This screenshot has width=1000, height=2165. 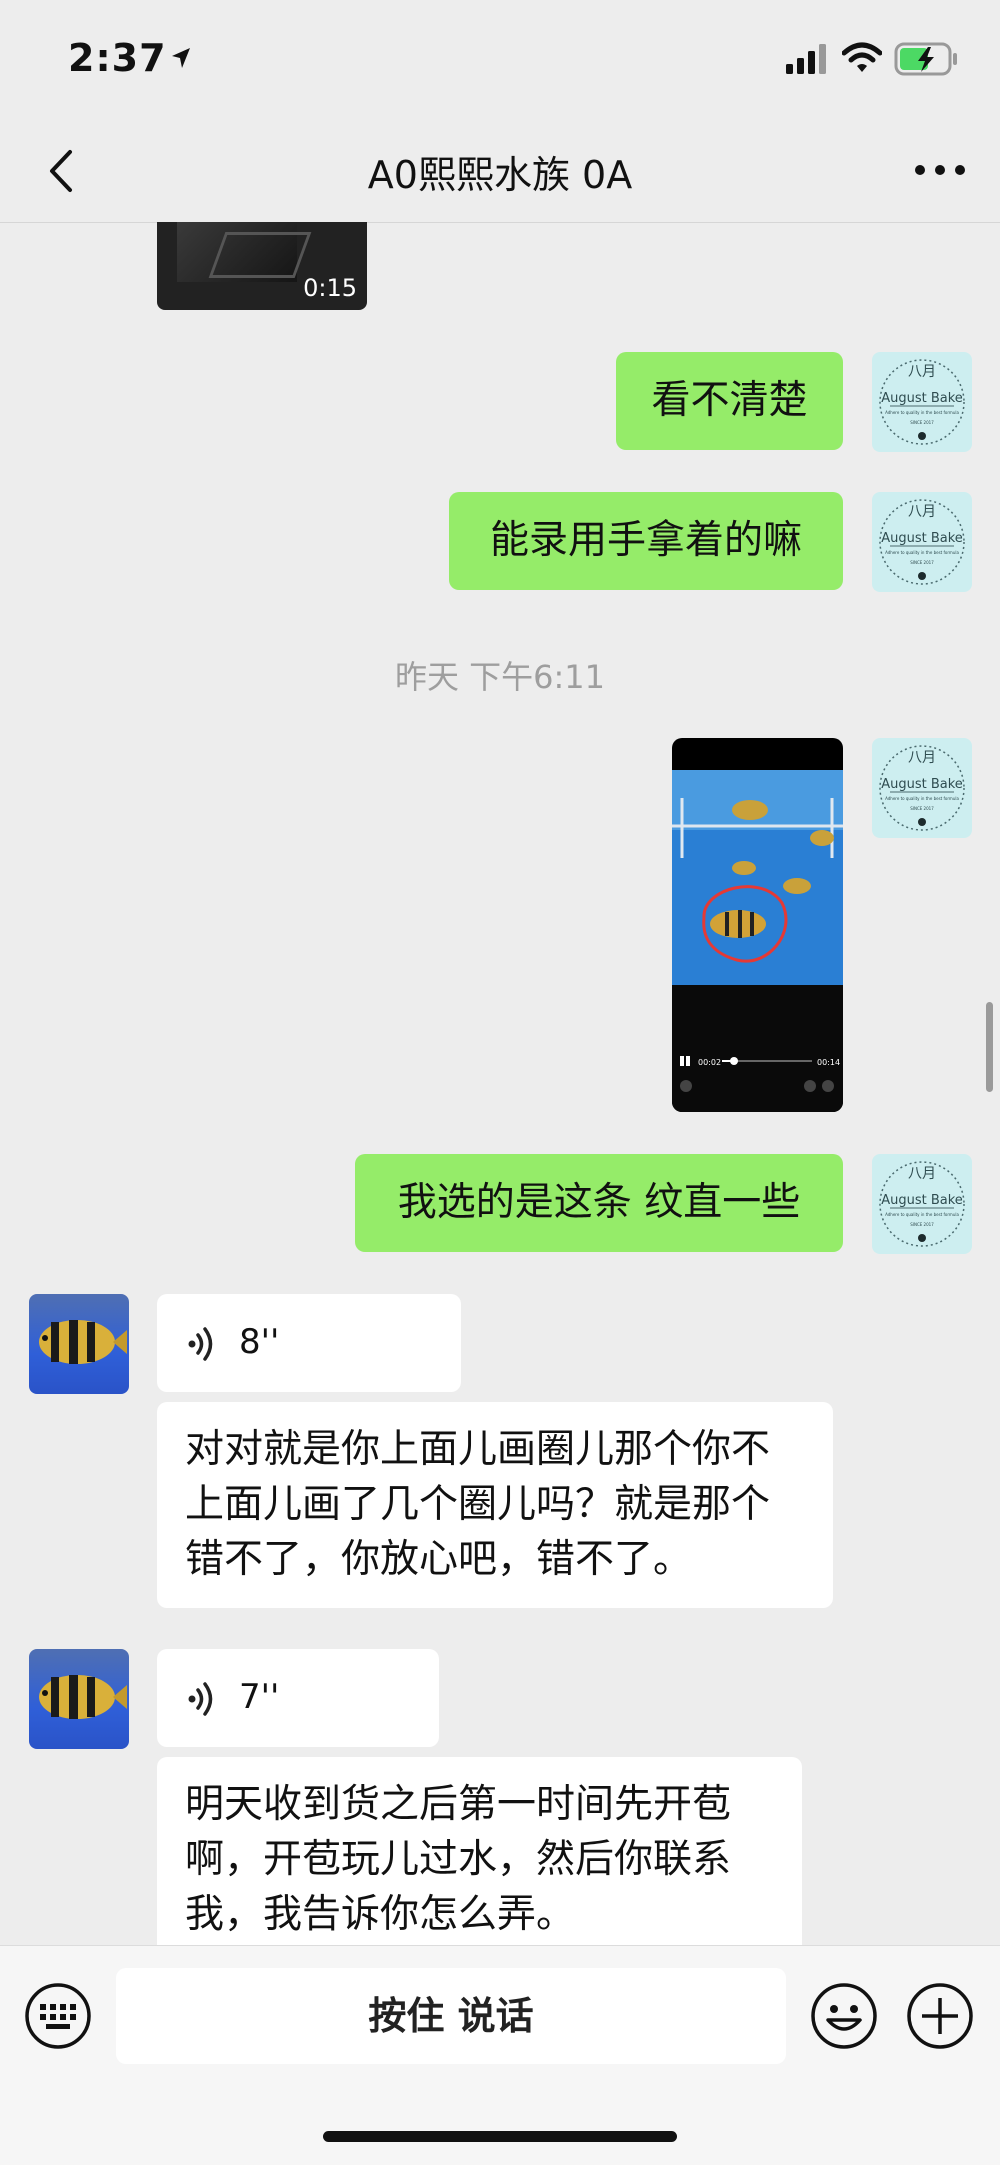 I want to click on video-current-time: 00:02, so click(x=709, y=1062).